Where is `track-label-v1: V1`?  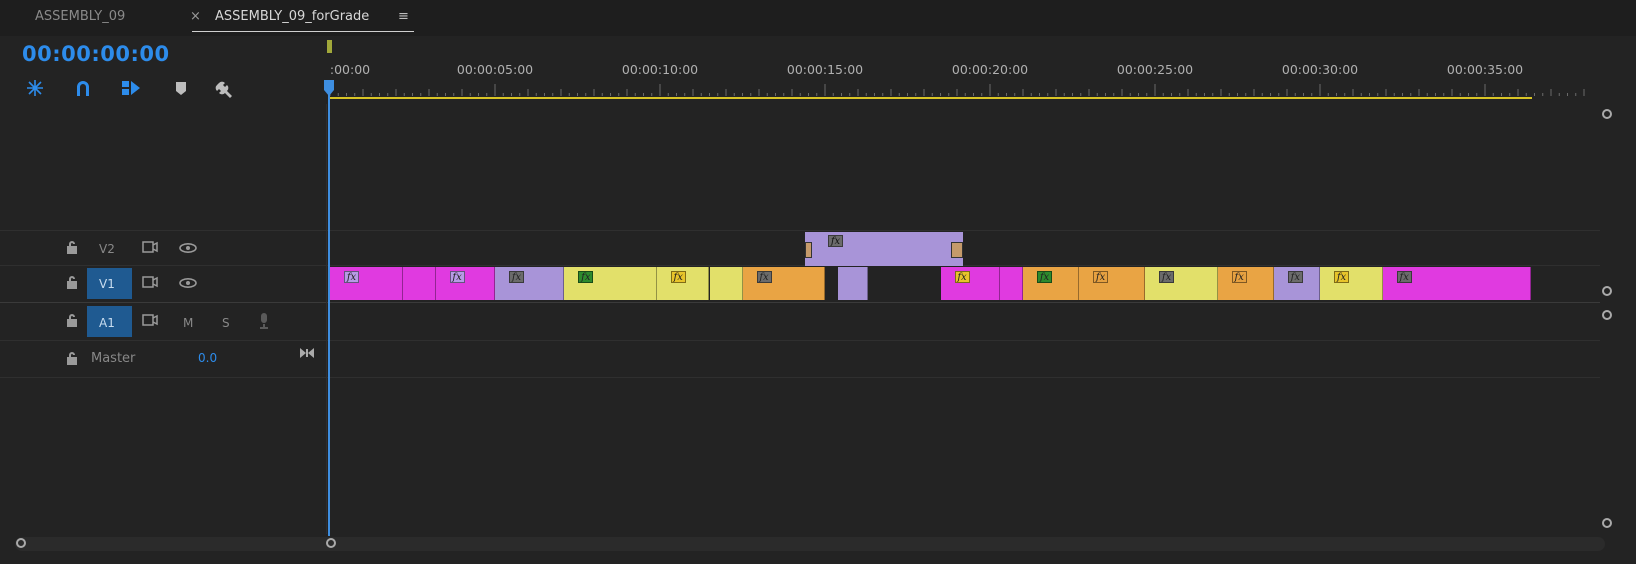
track-label-v1: V1 is located at coordinates (107, 284).